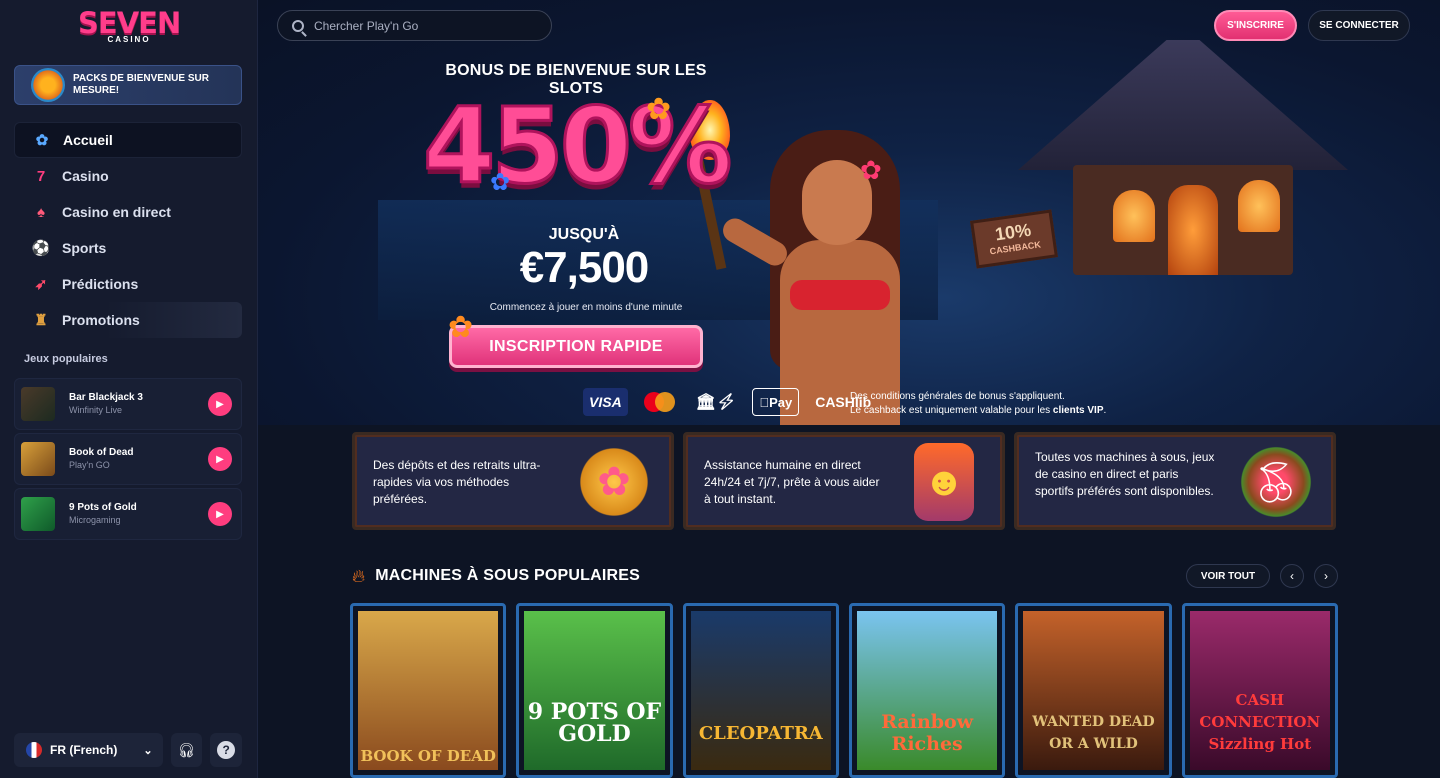  I want to click on sidebar-item-label: Casino, so click(85, 176).